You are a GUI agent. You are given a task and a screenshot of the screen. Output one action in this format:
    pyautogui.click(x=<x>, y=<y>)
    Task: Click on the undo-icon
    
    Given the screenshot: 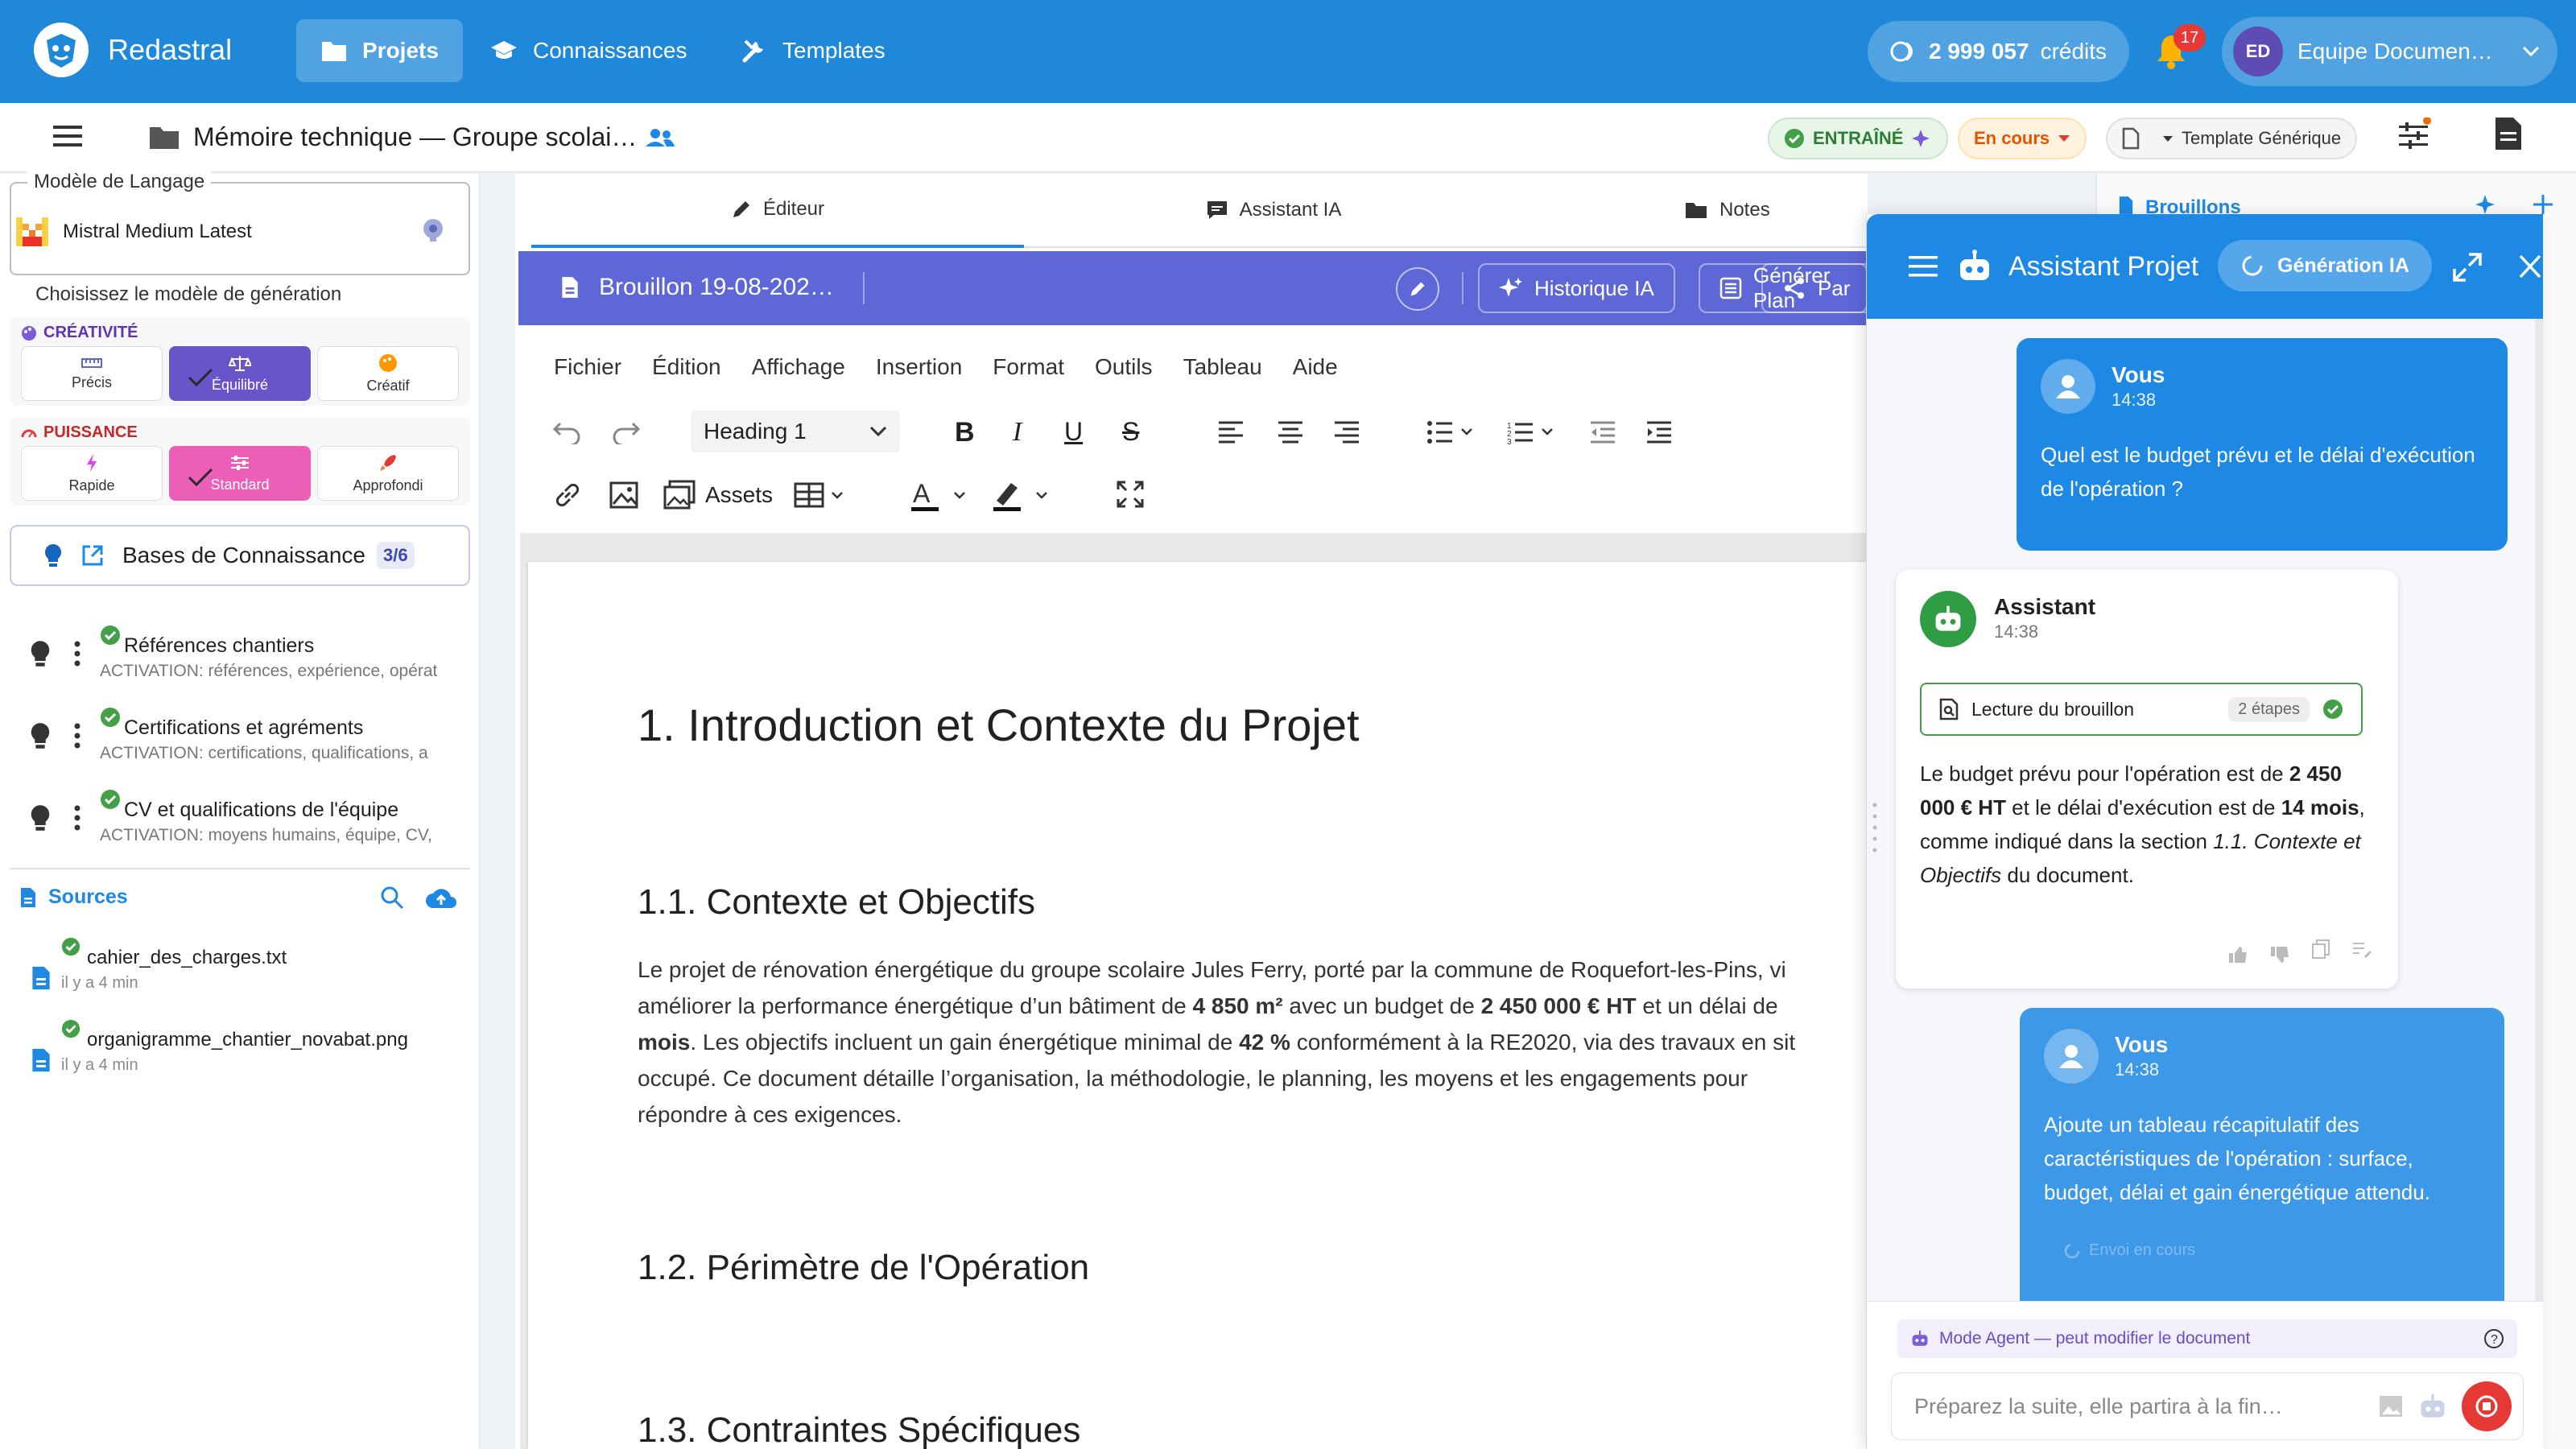 What is the action you would take?
    pyautogui.click(x=567, y=430)
    